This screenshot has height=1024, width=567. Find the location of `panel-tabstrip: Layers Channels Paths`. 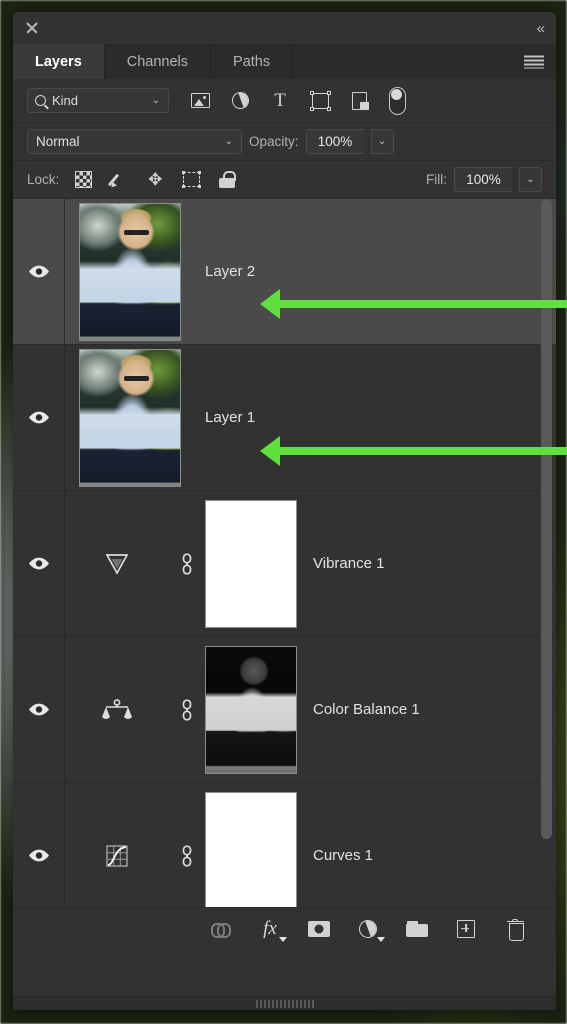

panel-tabstrip: Layers Channels Paths is located at coordinates (284, 61).